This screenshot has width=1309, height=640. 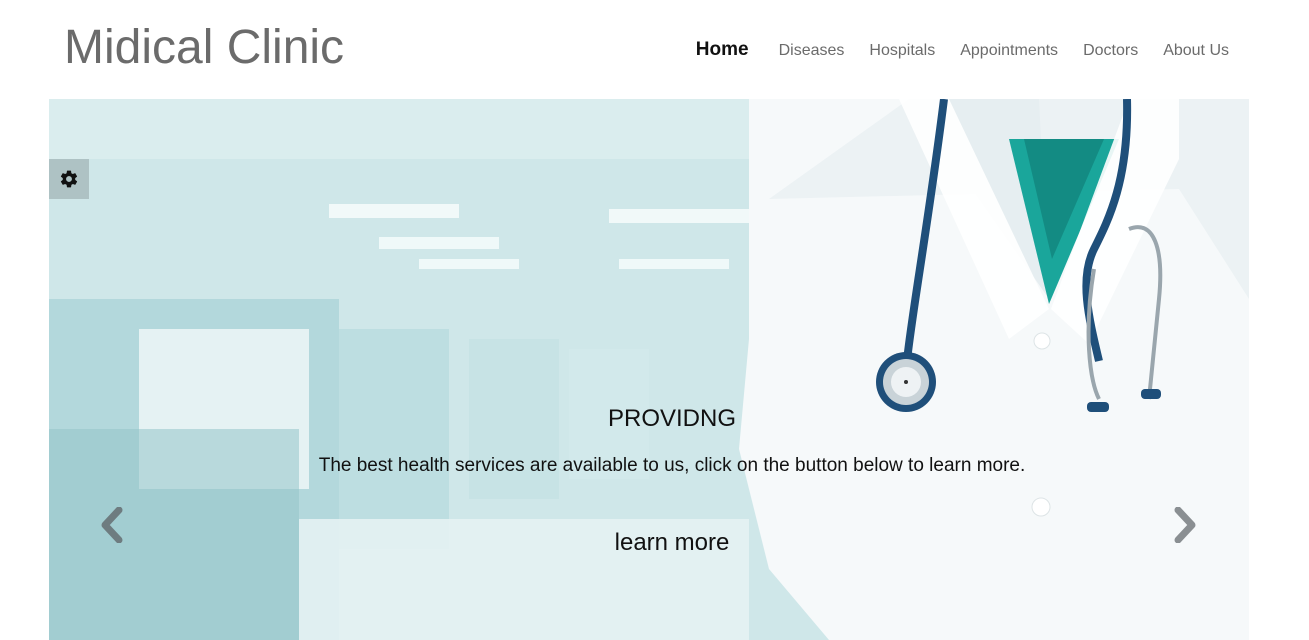 I want to click on carousel-prev-button, so click(x=111, y=525).